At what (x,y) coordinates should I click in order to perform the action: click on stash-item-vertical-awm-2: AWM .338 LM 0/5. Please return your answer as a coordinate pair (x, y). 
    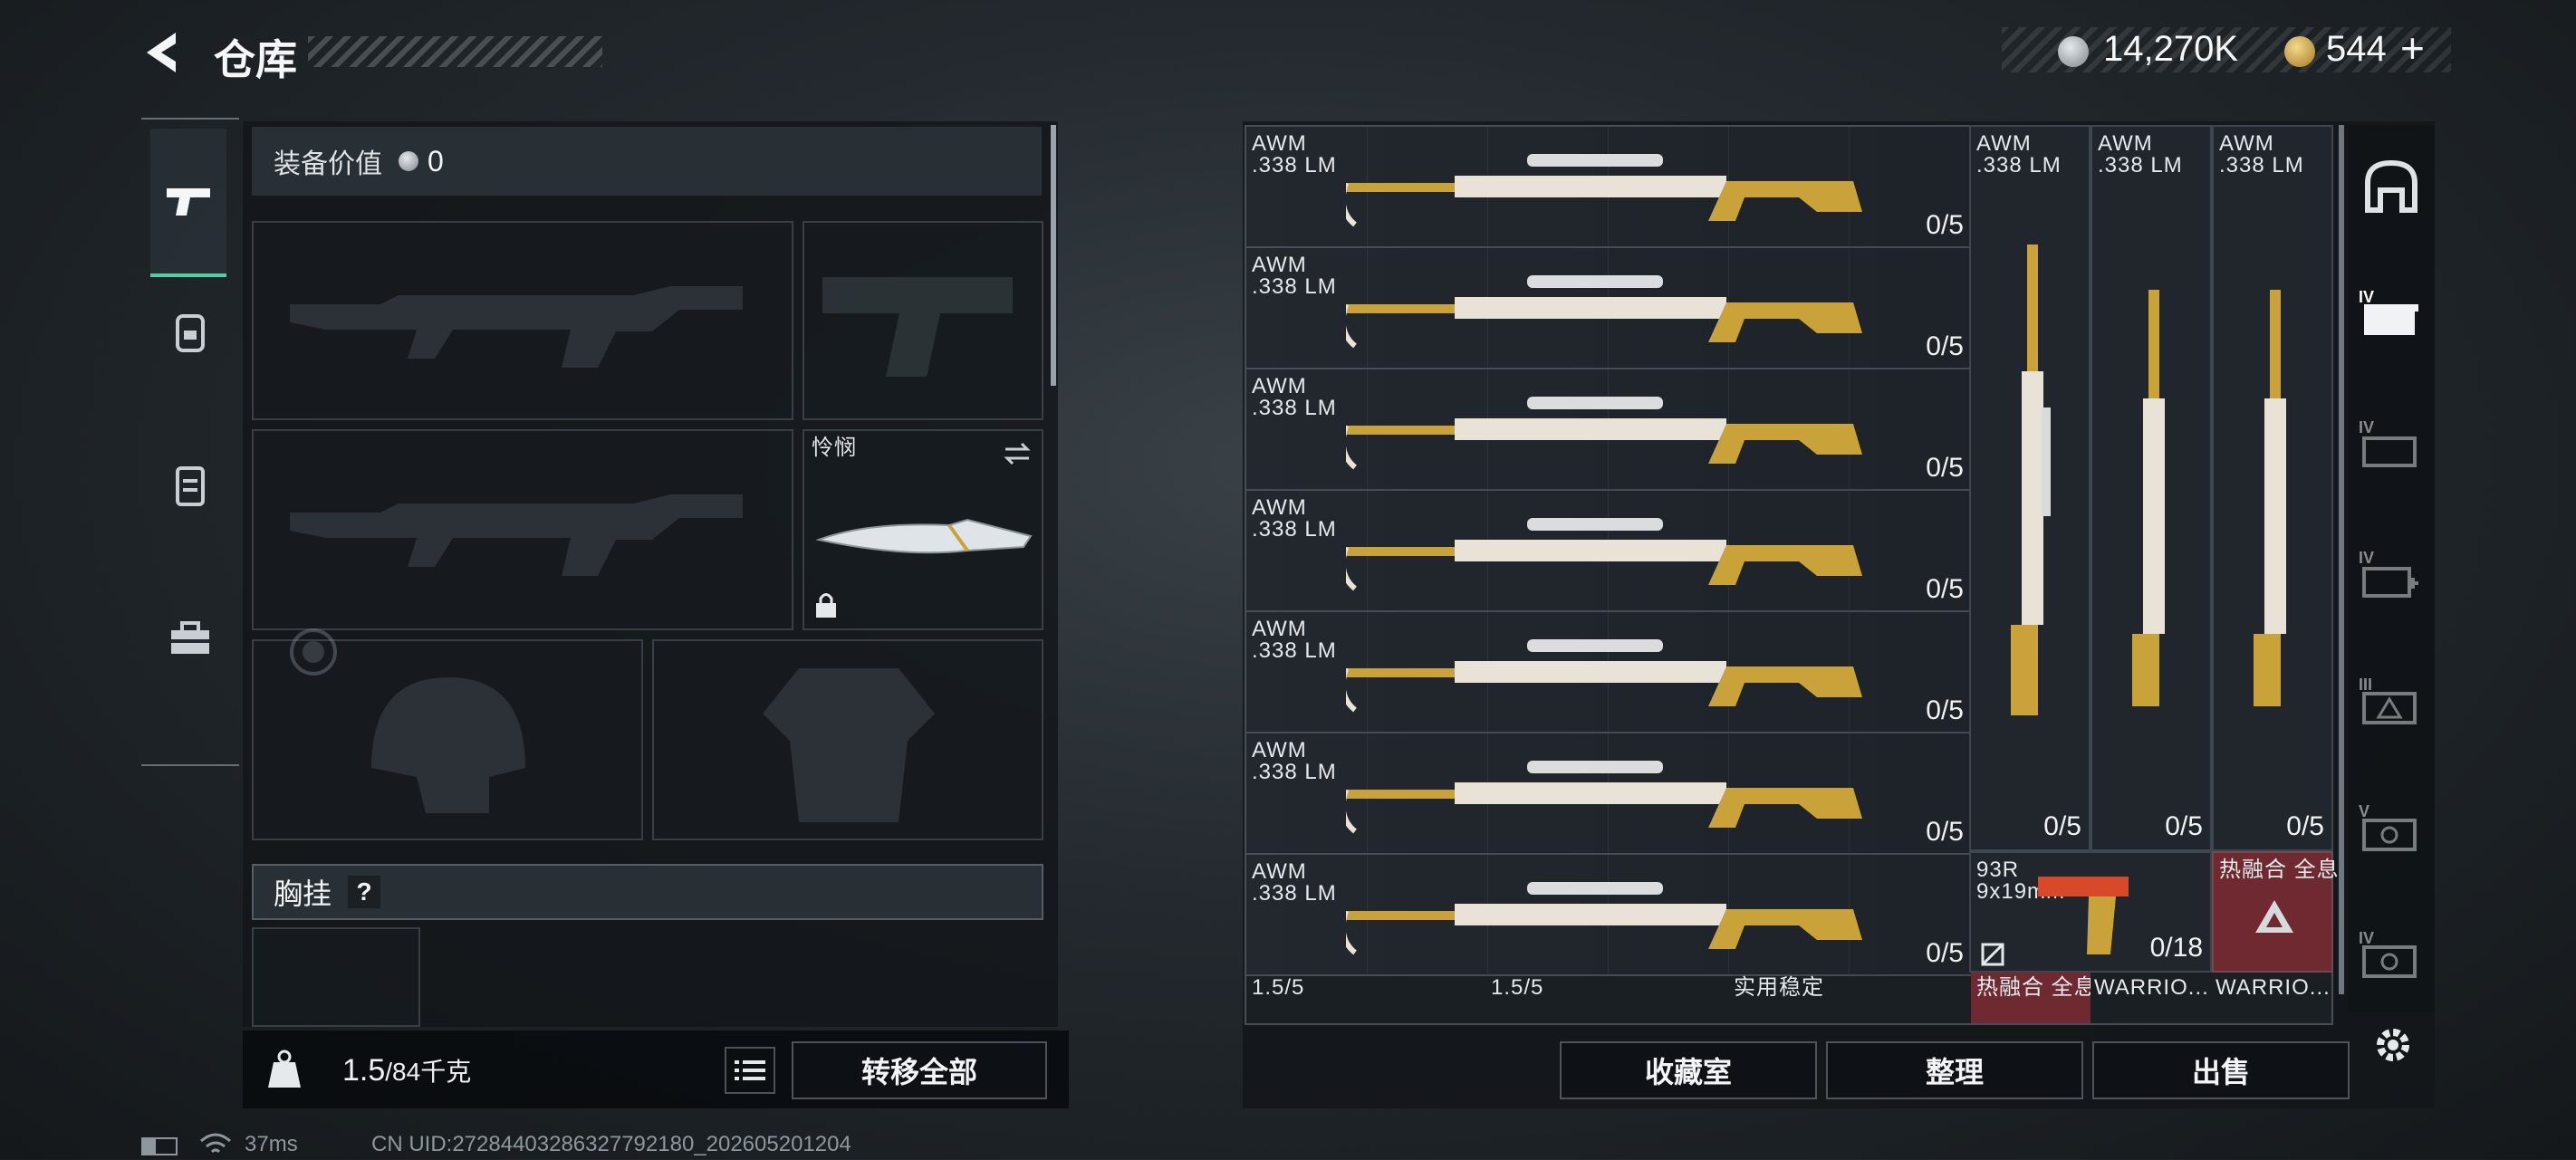
    Looking at the image, I should click on (2151, 488).